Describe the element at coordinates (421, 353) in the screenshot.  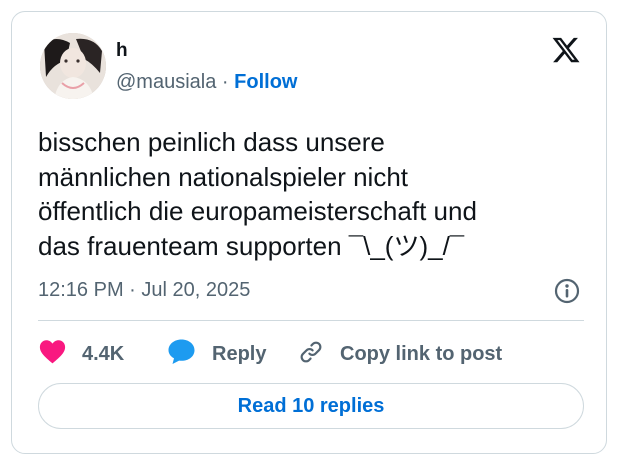
I see `copy-link-label: Copy link to post` at that location.